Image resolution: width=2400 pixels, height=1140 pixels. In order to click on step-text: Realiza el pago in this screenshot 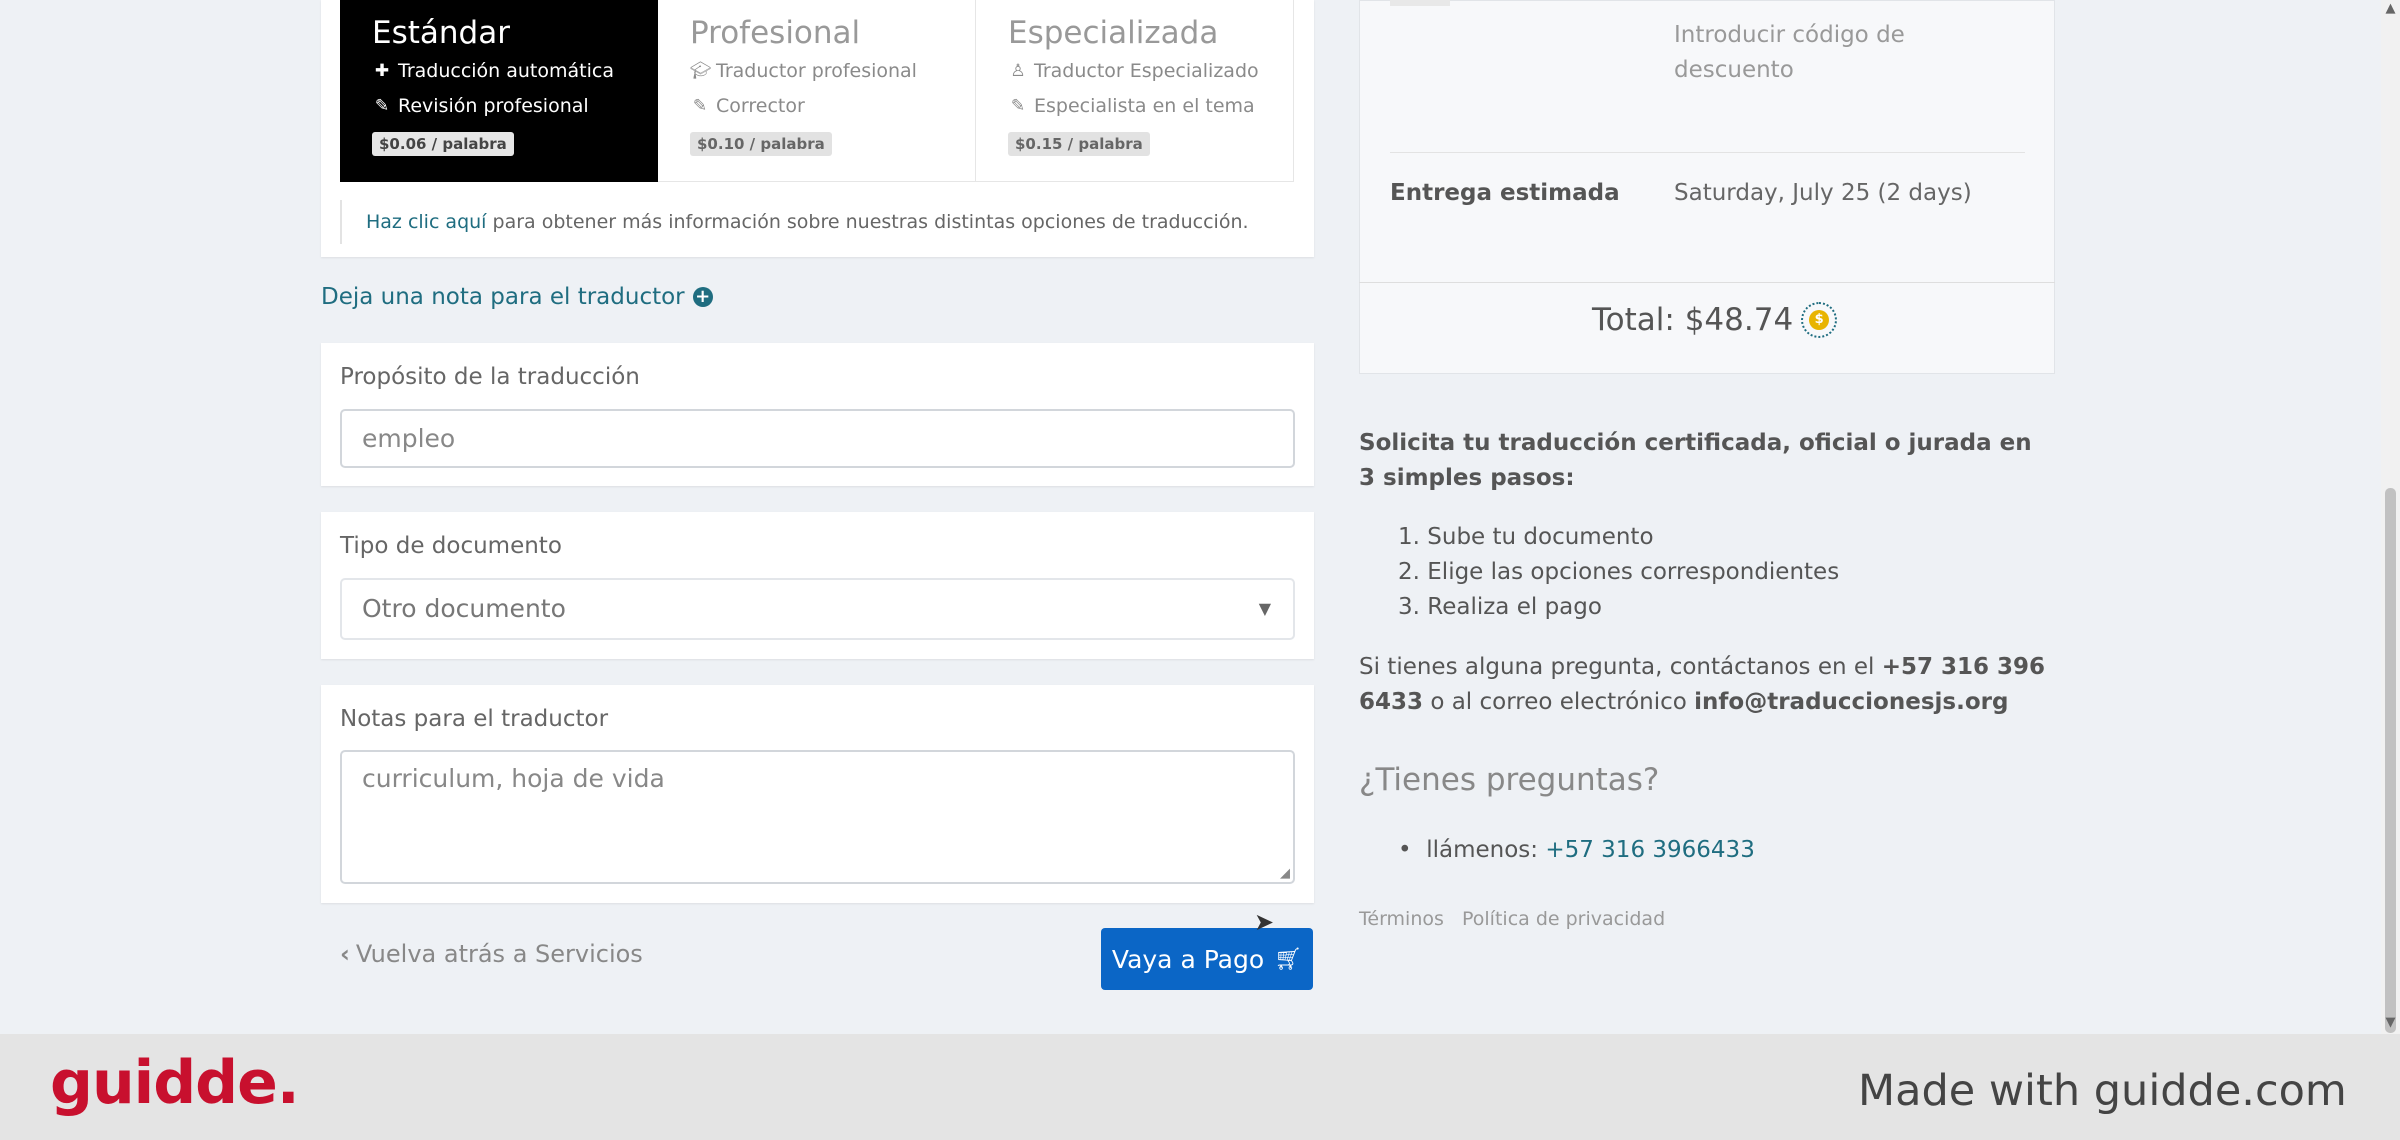, I will do `click(1514, 607)`.